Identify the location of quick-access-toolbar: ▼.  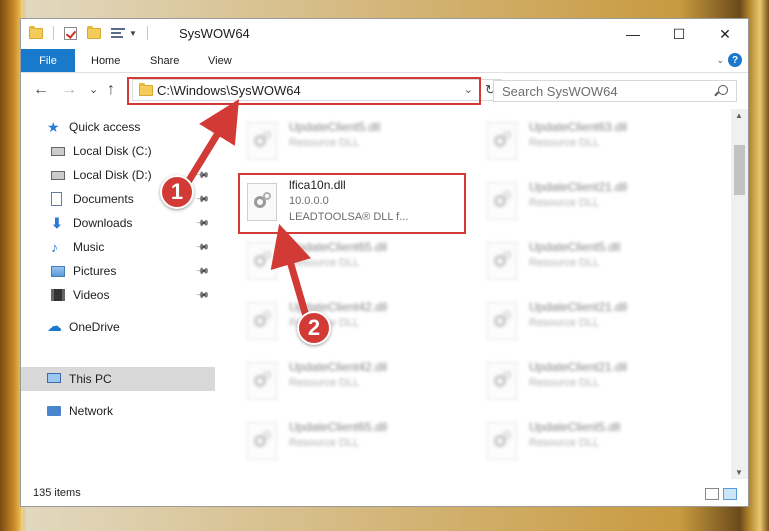
(91, 32).